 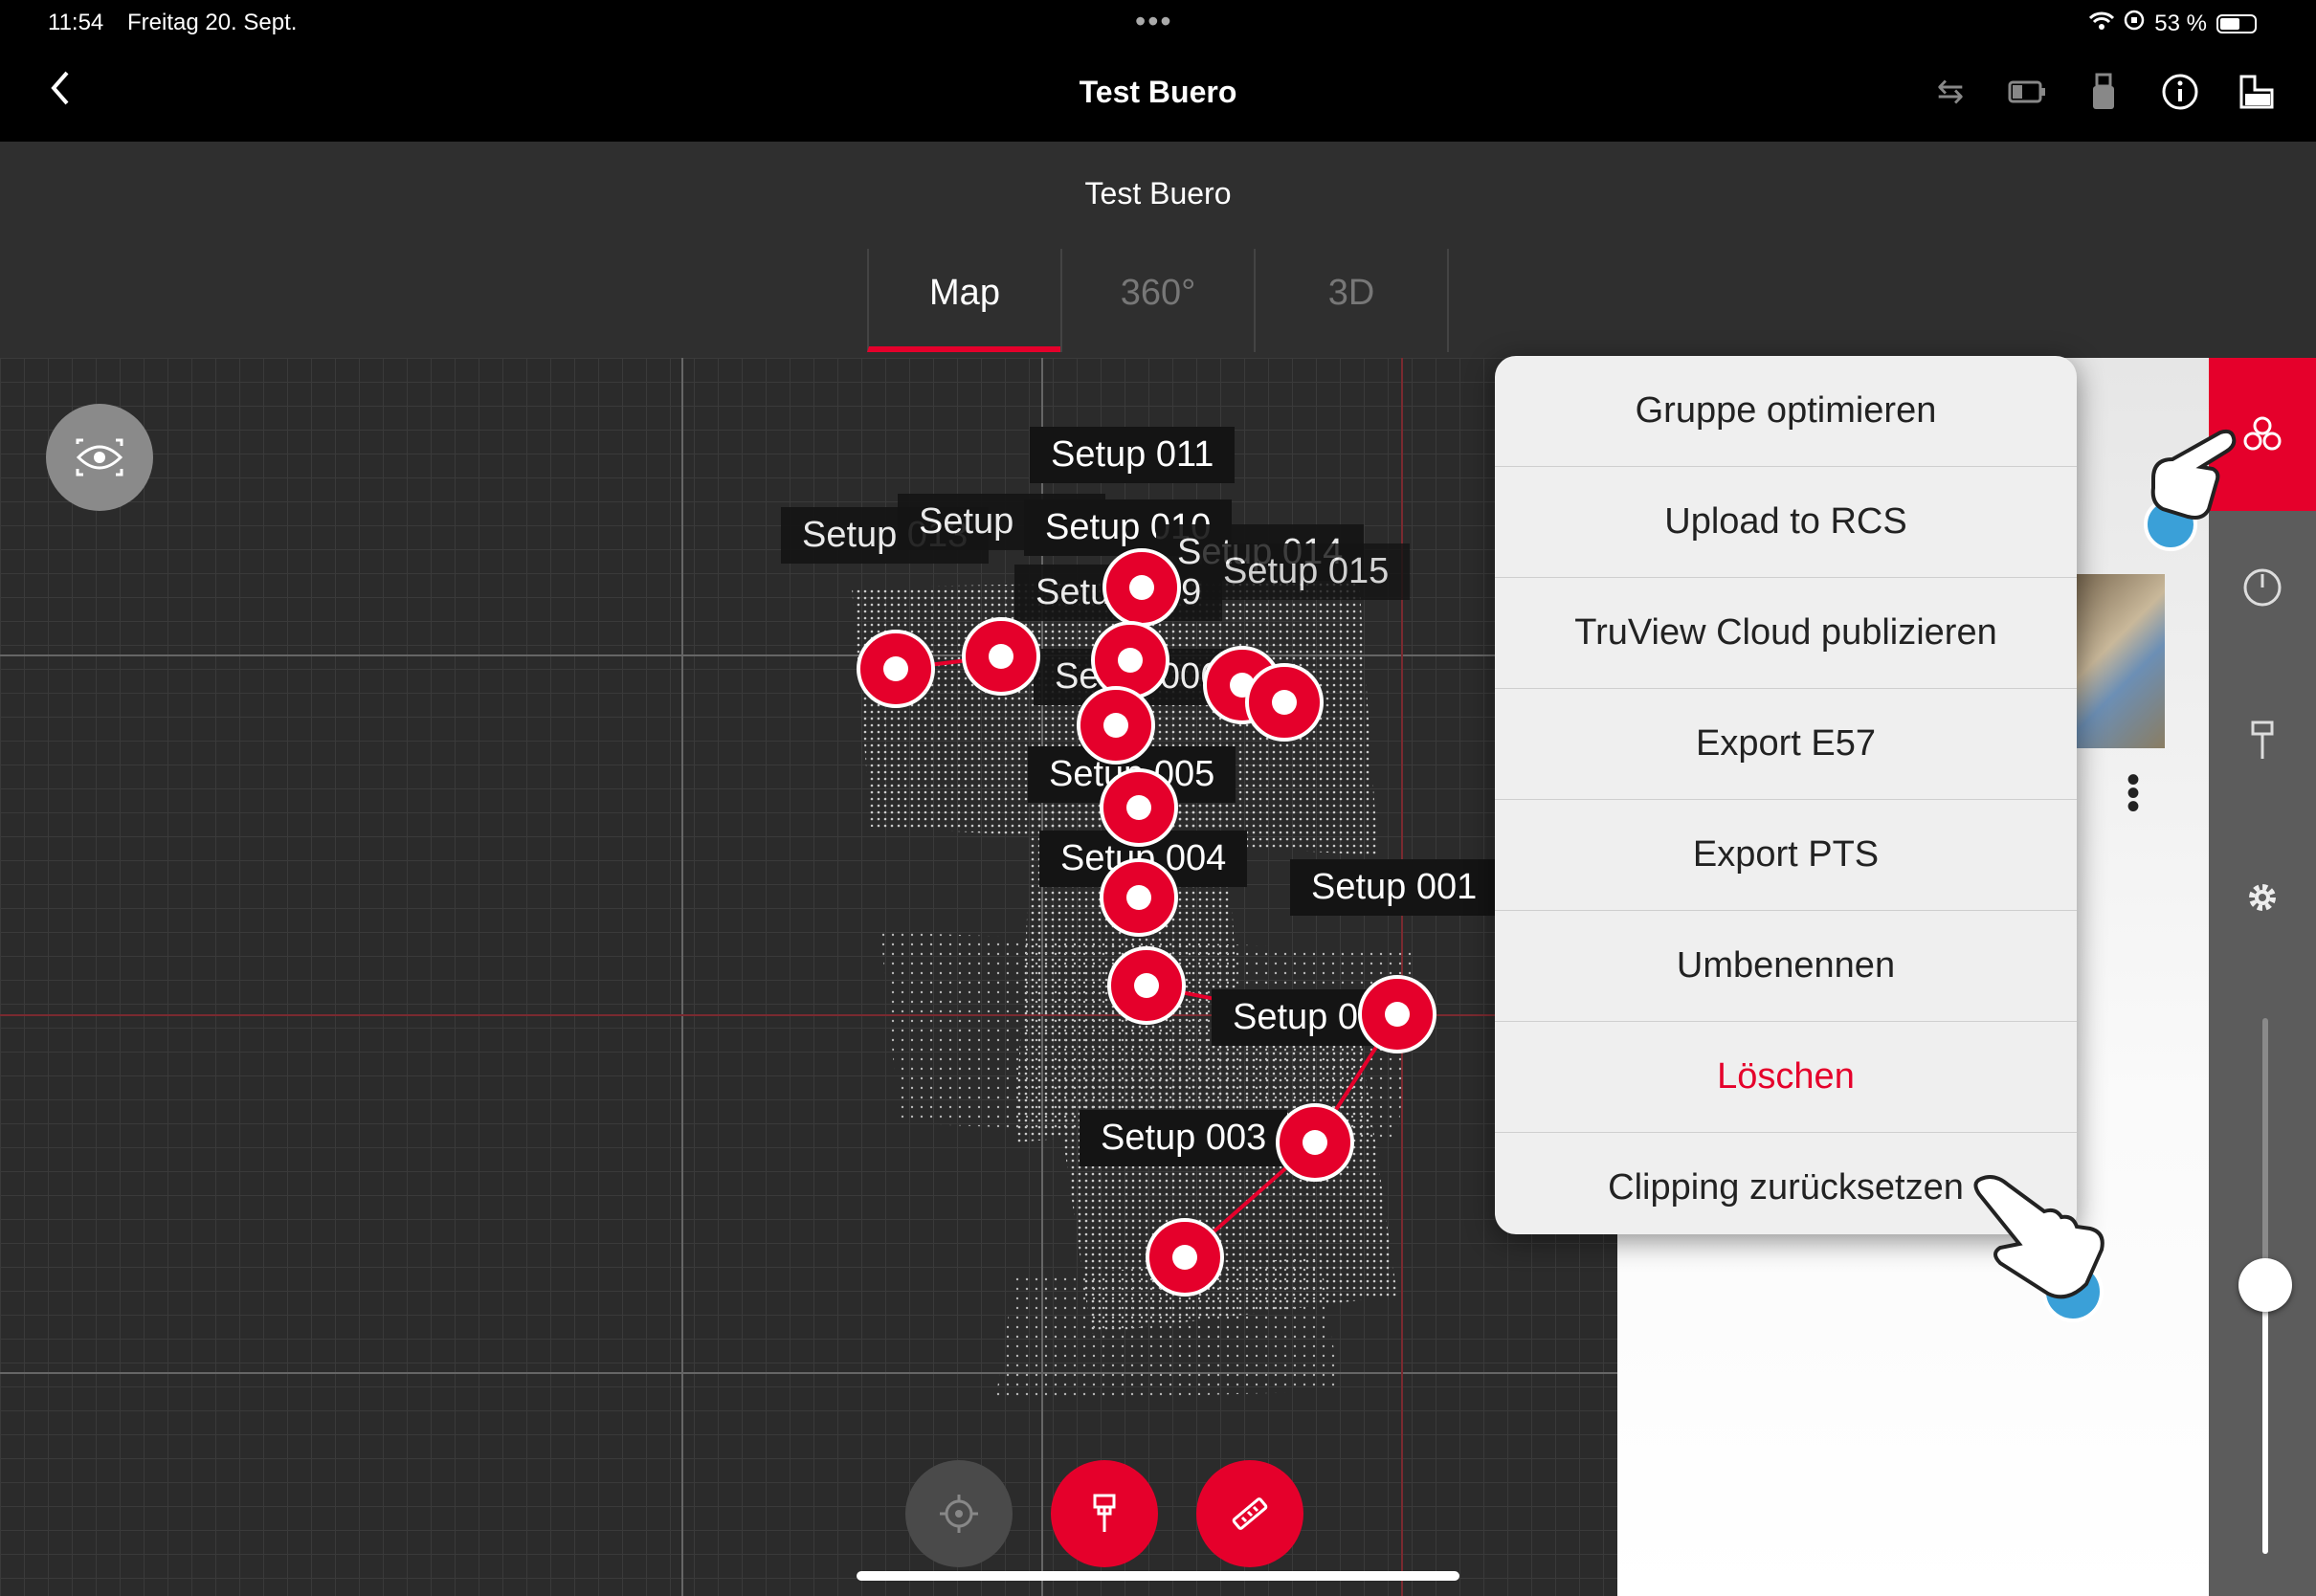 I want to click on tab-3d: 3D, so click(x=1352, y=301).